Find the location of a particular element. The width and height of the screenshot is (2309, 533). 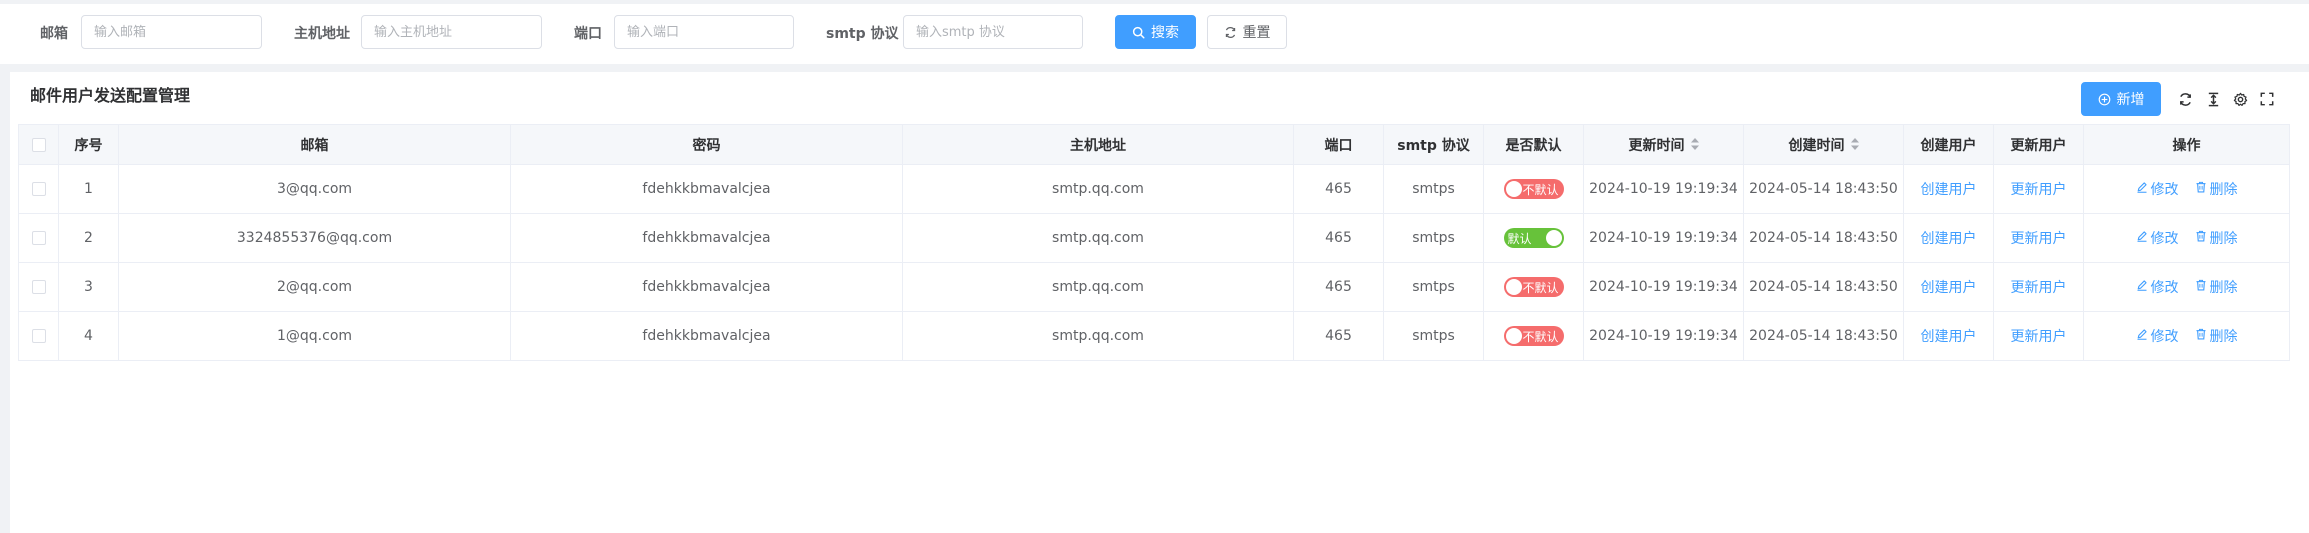

page-title: 邮件用户发送配置管理 is located at coordinates (110, 95).